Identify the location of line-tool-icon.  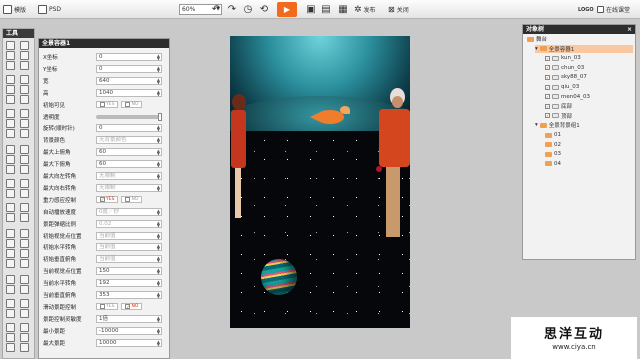
(10, 347).